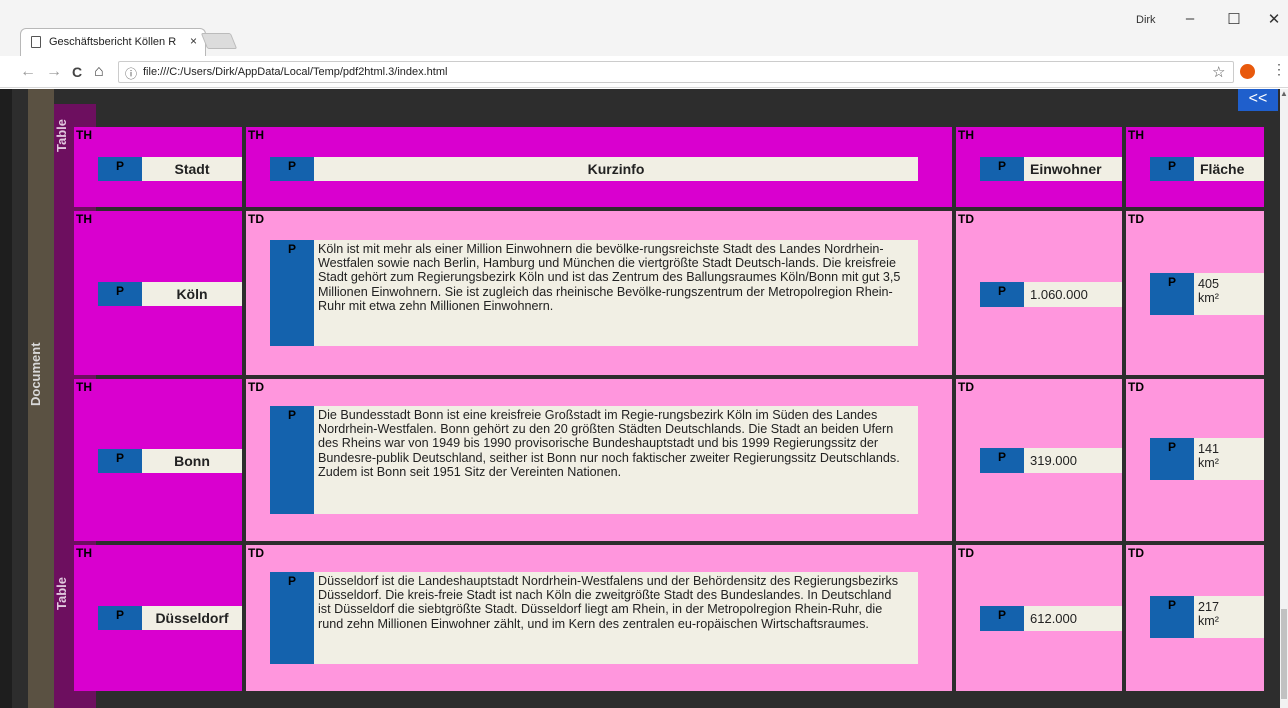  What do you see at coordinates (1284, 654) in the screenshot?
I see `scrollbar-thumb` at bounding box center [1284, 654].